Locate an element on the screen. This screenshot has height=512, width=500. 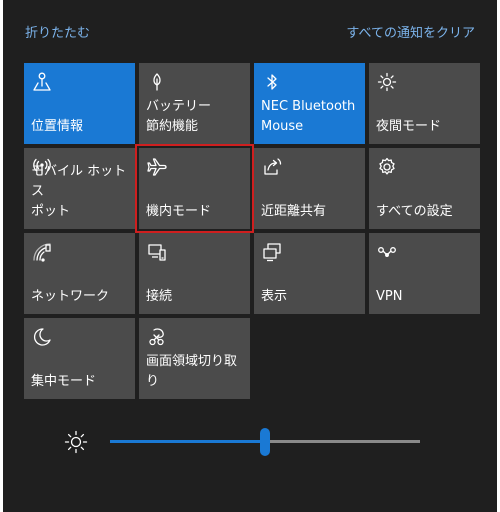
tile-label: 画面領域切り取 り is located at coordinates (192, 371).